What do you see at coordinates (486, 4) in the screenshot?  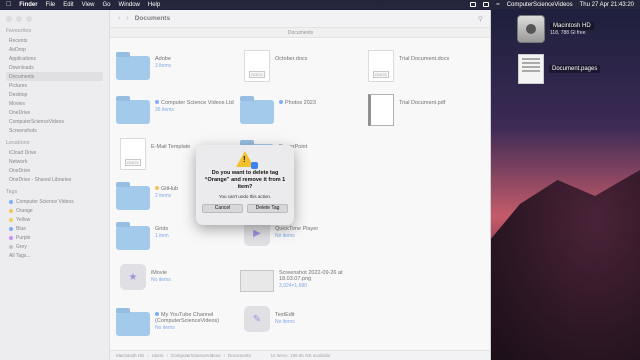 I see `battery-icon` at bounding box center [486, 4].